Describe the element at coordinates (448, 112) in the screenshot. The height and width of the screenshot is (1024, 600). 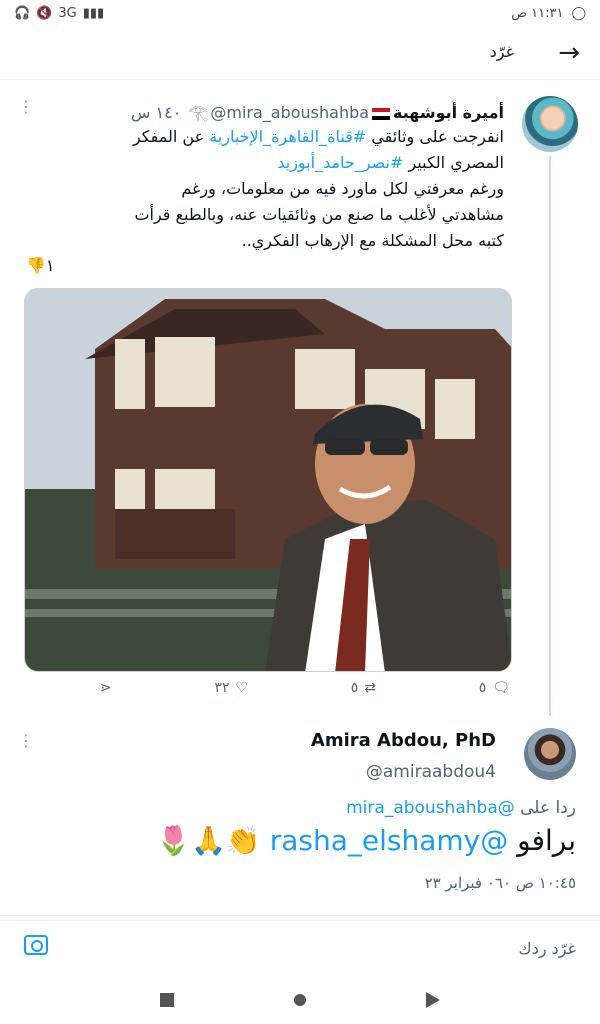
I see `author-name: أميرة أبوشهبة` at that location.